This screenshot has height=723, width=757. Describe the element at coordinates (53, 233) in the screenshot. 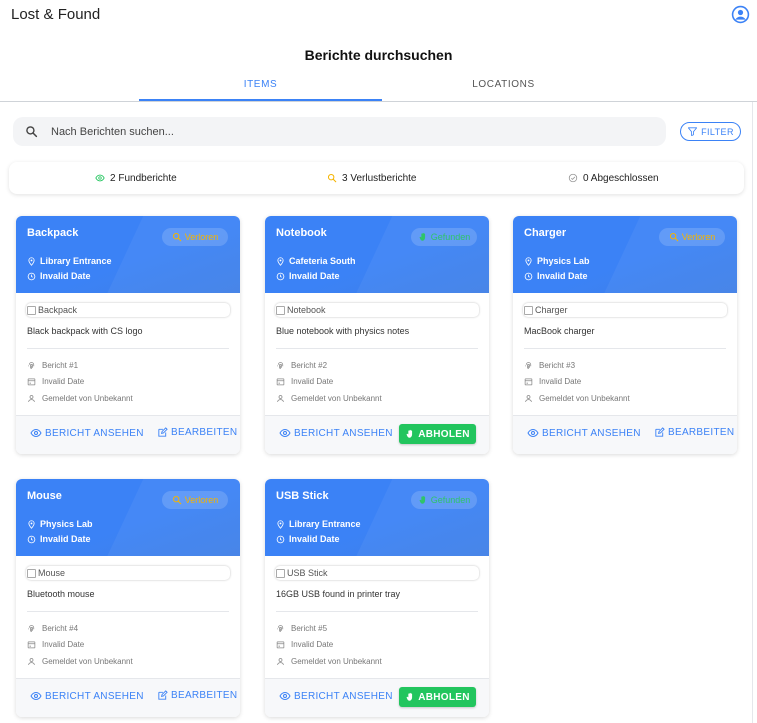

I see `card-title: Backpack` at that location.